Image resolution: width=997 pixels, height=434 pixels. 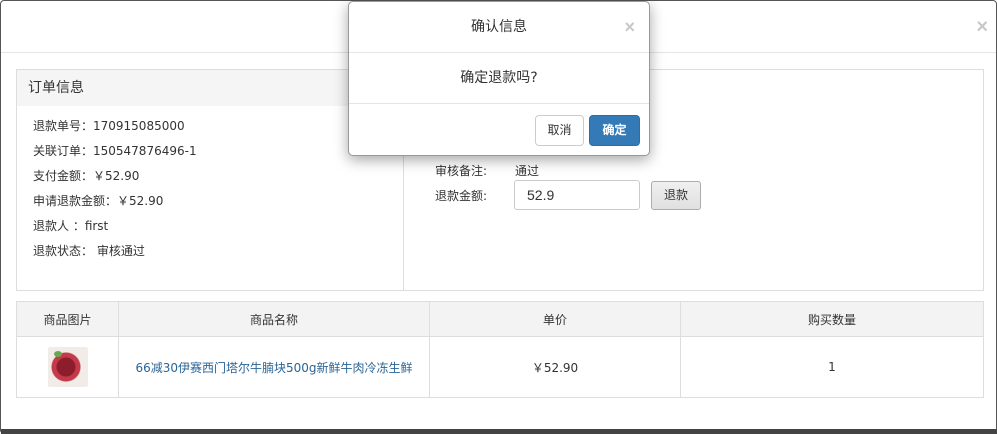 What do you see at coordinates (577, 195) in the screenshot?
I see `refund-amount-input: 52.9` at bounding box center [577, 195].